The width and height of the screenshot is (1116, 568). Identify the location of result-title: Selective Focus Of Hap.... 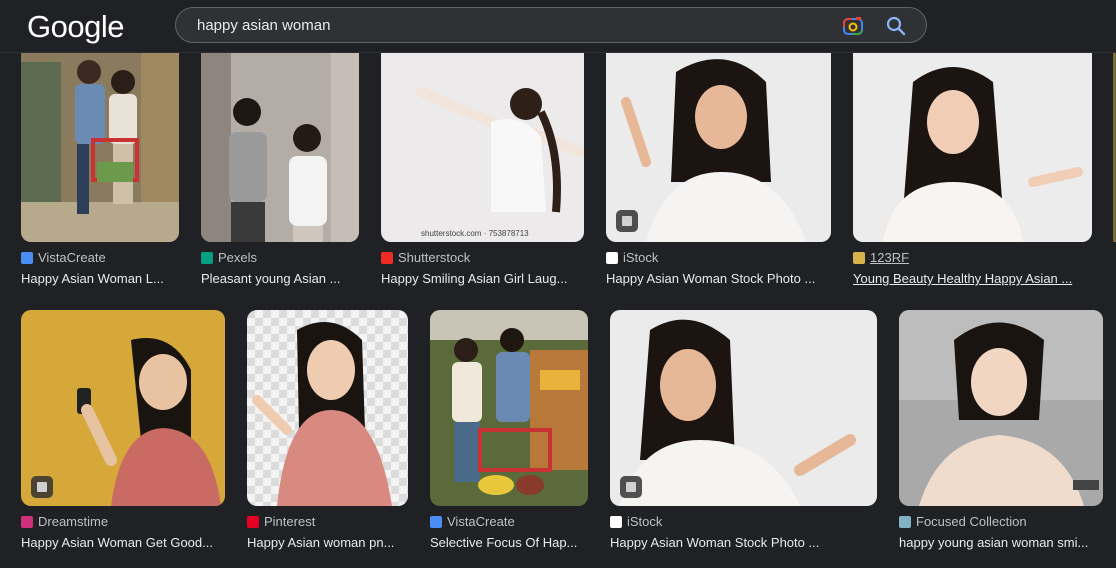
(509, 542).